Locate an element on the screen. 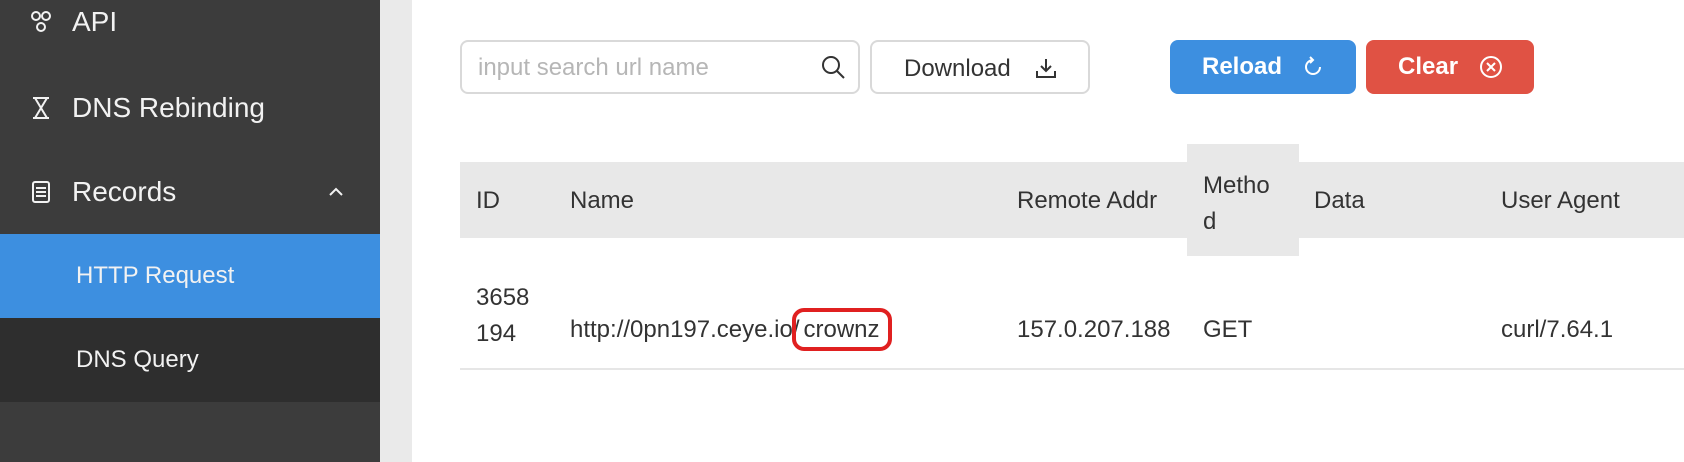 The image size is (1684, 462). cell-name: http://0pn197.ceye.io/crownz is located at coordinates (731, 329).